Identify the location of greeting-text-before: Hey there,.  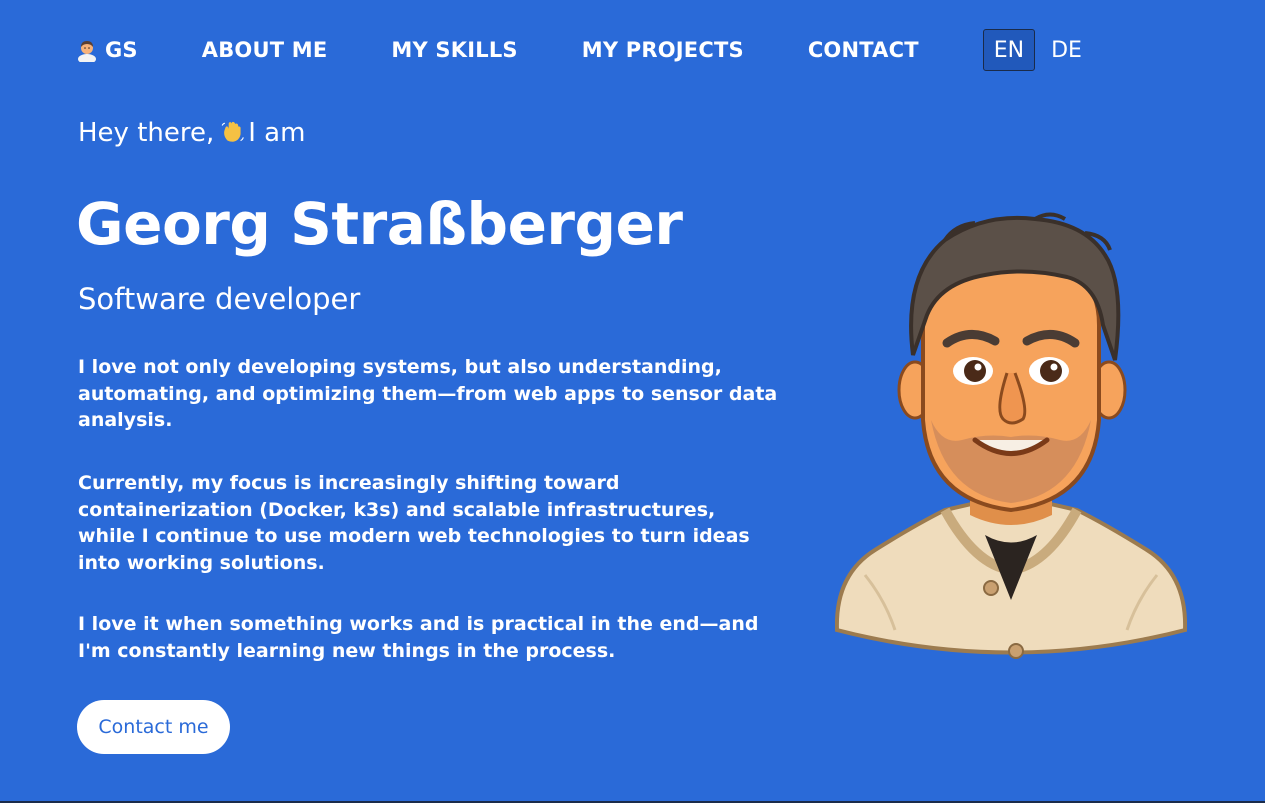
(146, 133).